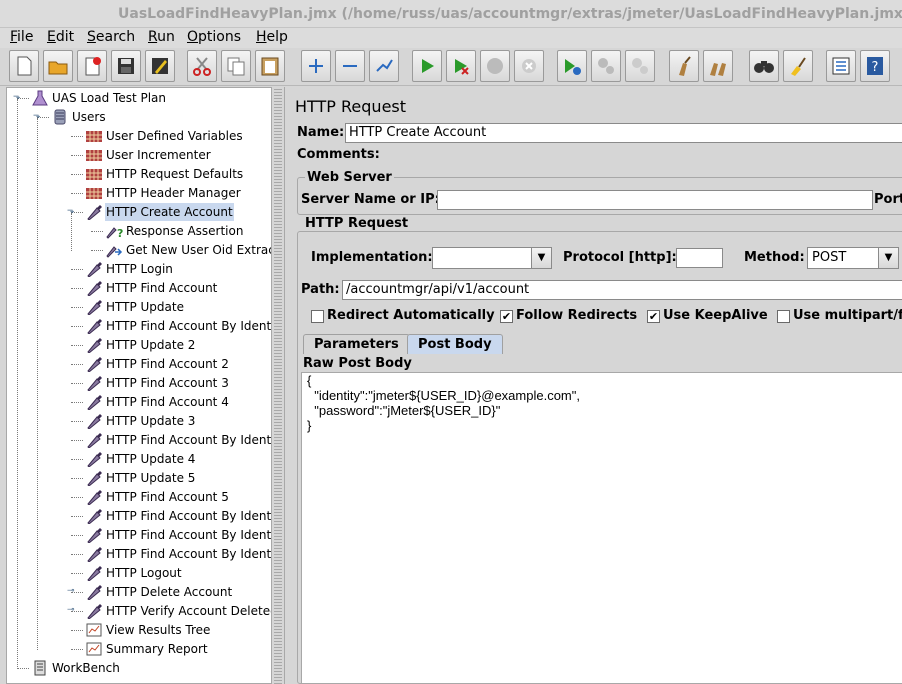 Image resolution: width=902 pixels, height=684 pixels. What do you see at coordinates (653, 316) in the screenshot?
I see `use-keepalive-checkbox: ✔` at bounding box center [653, 316].